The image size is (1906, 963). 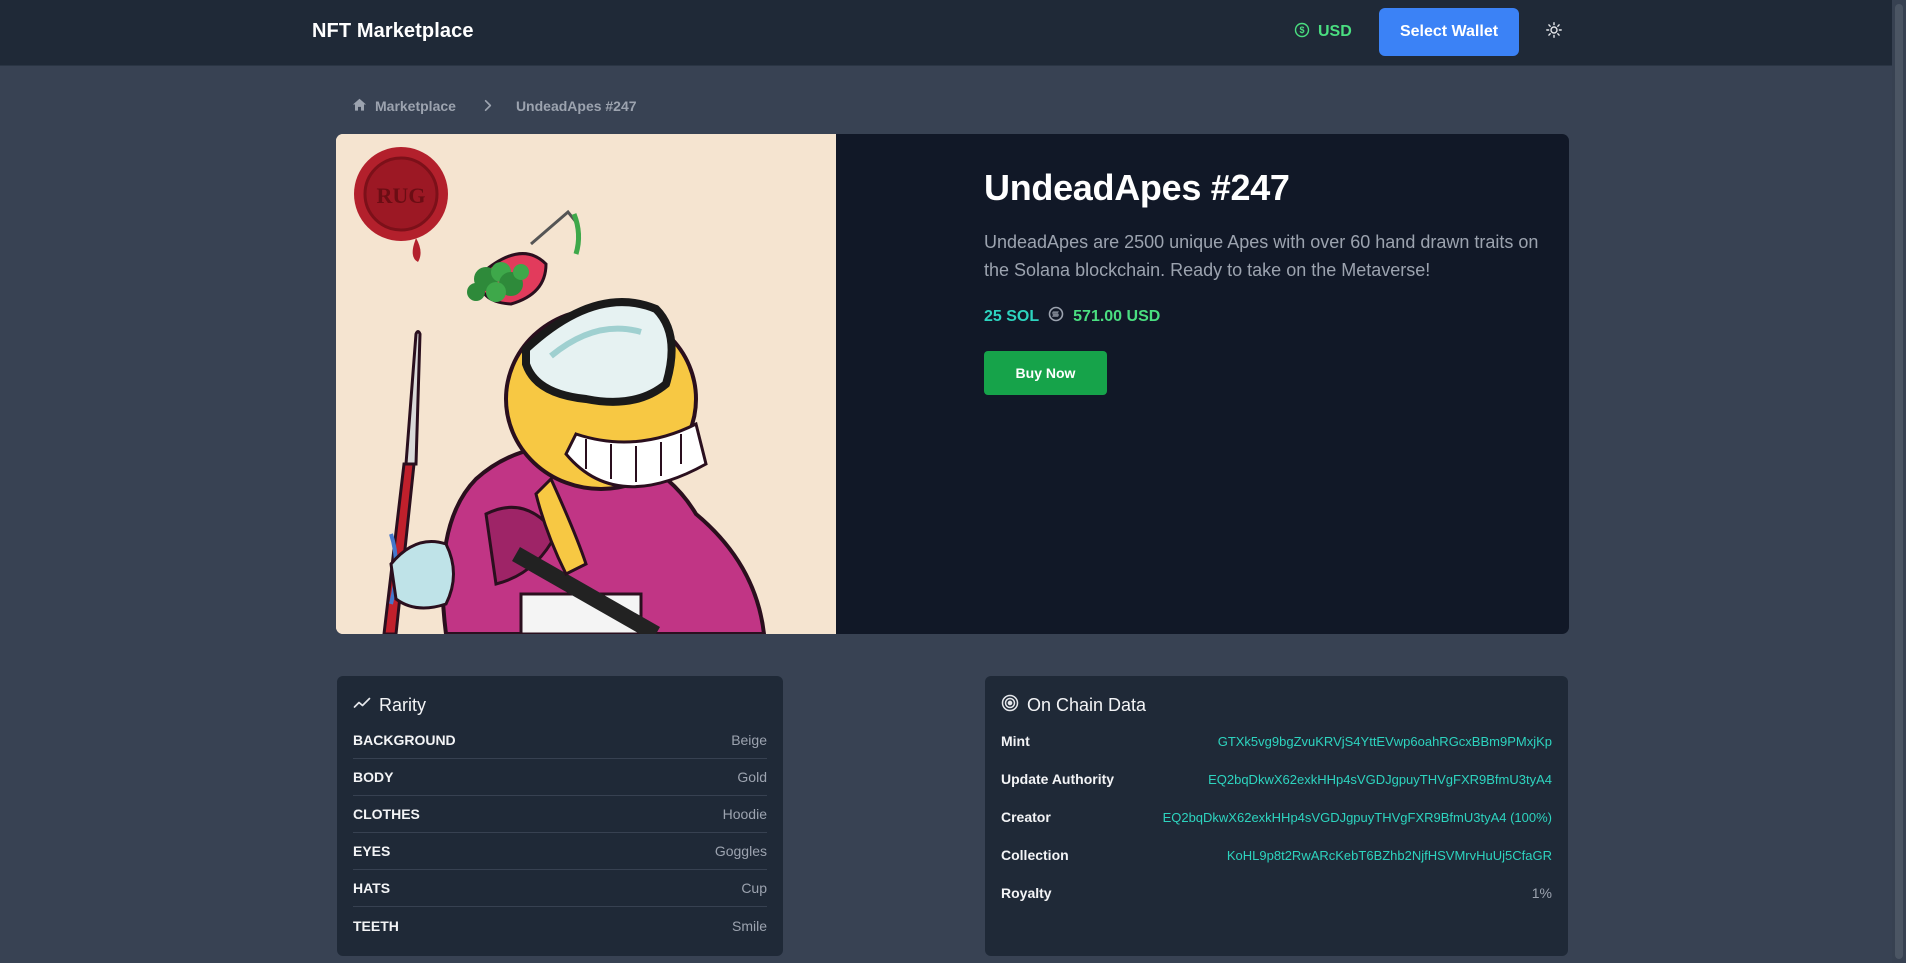 I want to click on royalty-value: 1%, so click(x=1541, y=893).